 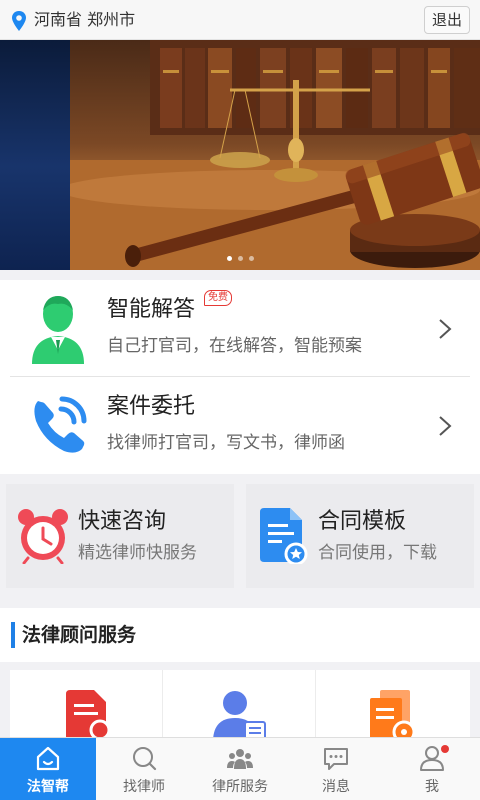 I want to click on contract-document-icon, so click(x=284, y=536).